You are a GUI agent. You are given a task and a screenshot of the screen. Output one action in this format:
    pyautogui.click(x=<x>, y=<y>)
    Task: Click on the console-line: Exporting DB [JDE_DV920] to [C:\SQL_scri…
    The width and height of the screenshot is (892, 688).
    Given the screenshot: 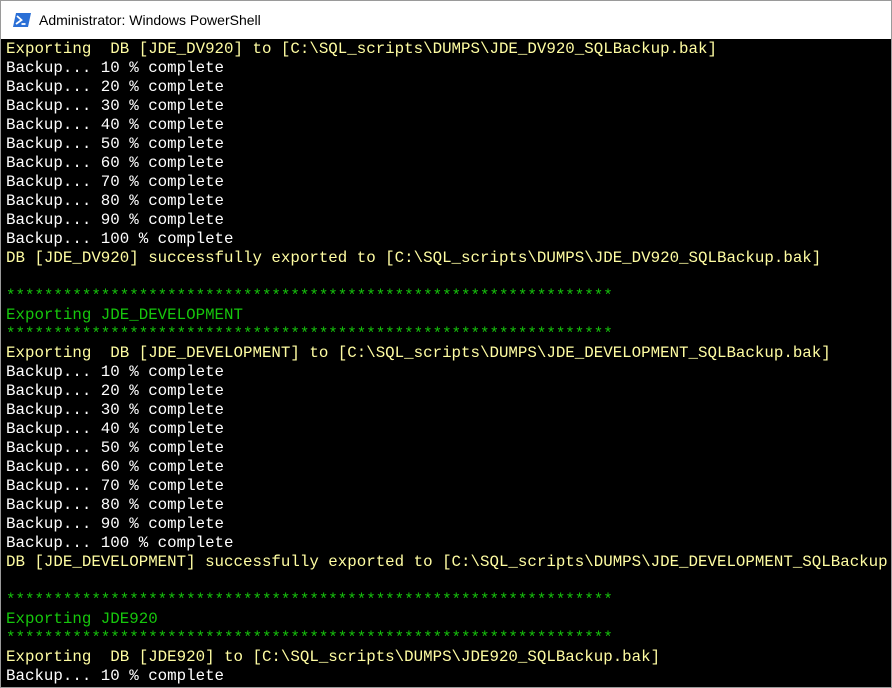 What is the action you would take?
    pyautogui.click(x=361, y=49)
    